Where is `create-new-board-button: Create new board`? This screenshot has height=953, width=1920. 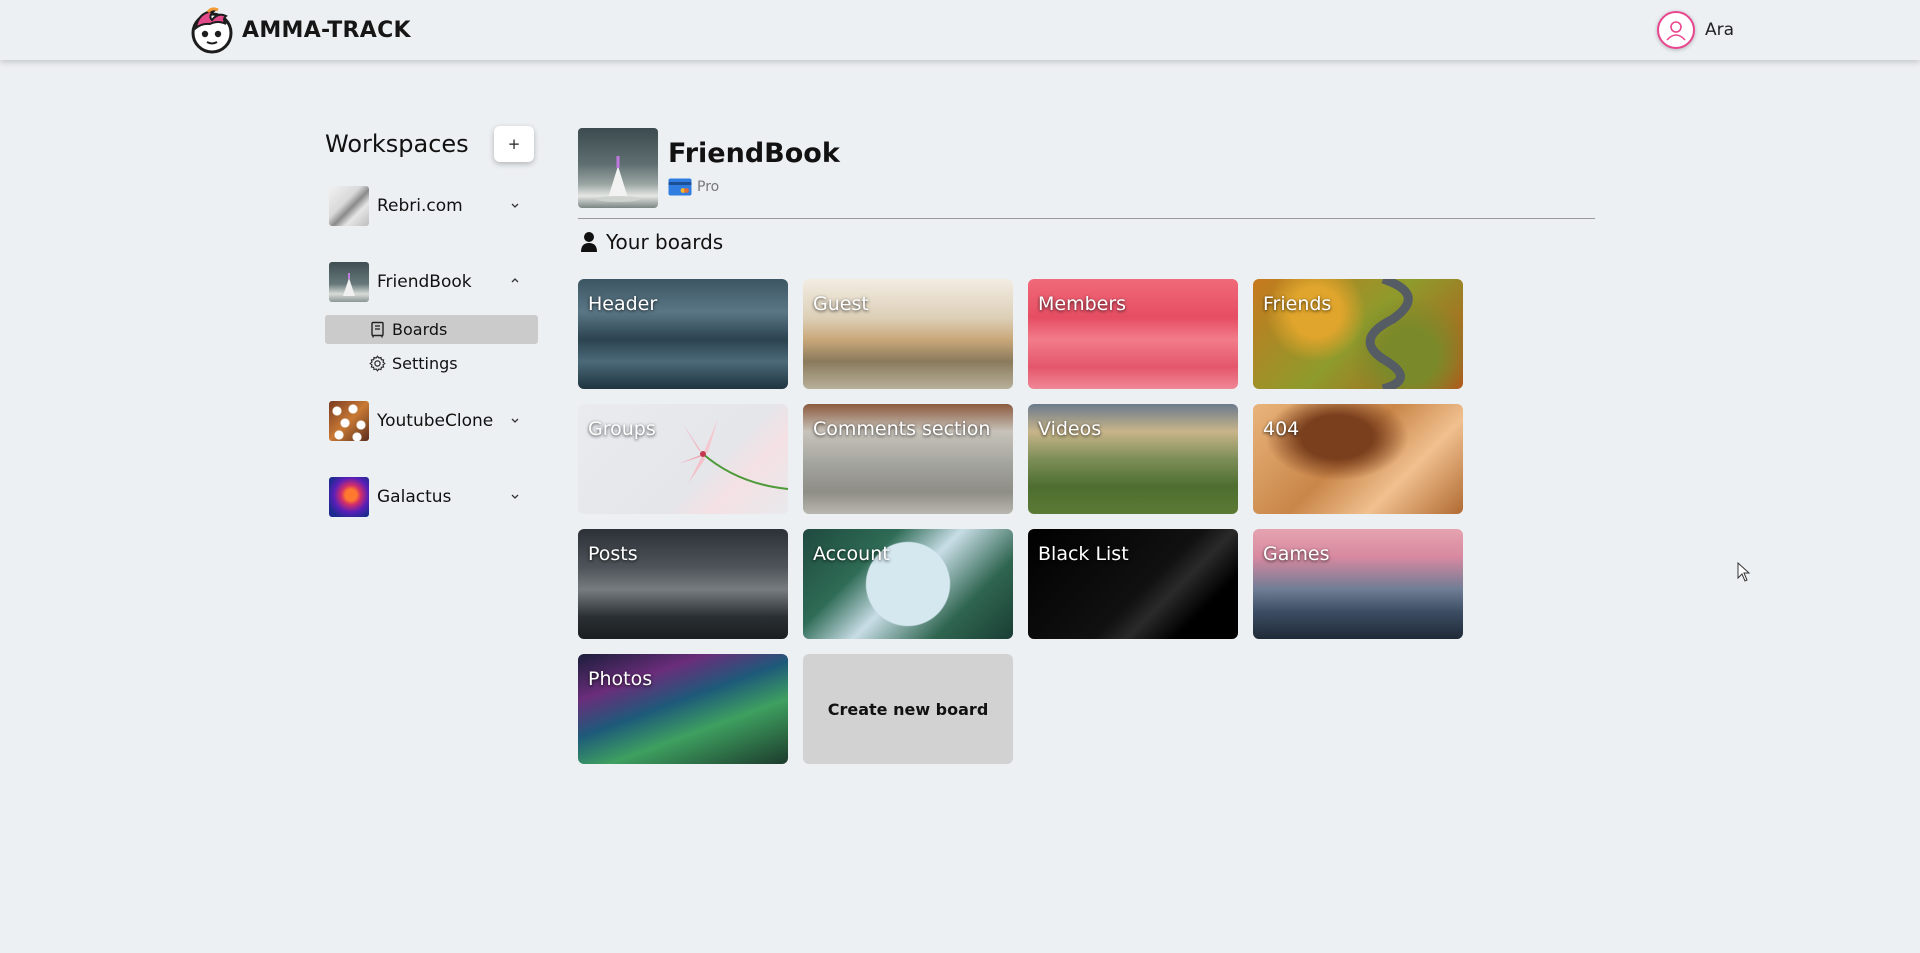 create-new-board-button: Create new board is located at coordinates (908, 709).